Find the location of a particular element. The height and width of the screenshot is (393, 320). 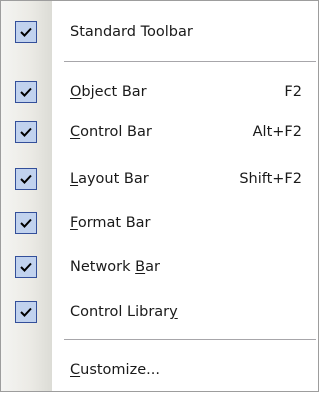

format-bar-checkbox is located at coordinates (26, 223).